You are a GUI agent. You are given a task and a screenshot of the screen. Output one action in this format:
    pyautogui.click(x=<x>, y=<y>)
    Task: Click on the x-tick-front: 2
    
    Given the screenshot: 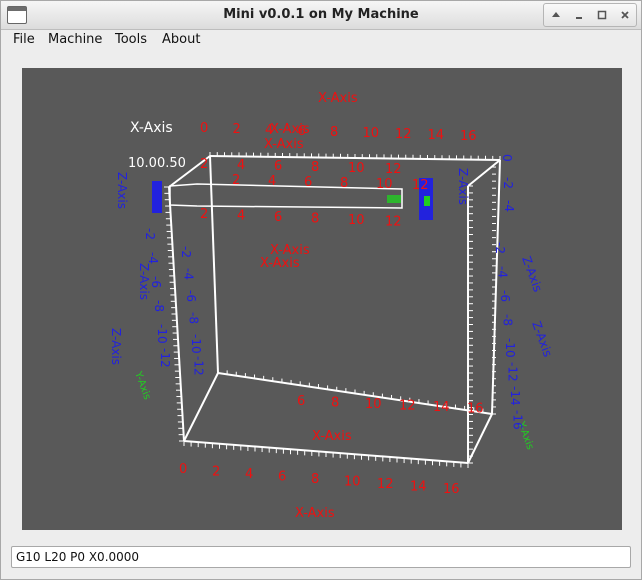 What is the action you would take?
    pyautogui.click(x=204, y=214)
    